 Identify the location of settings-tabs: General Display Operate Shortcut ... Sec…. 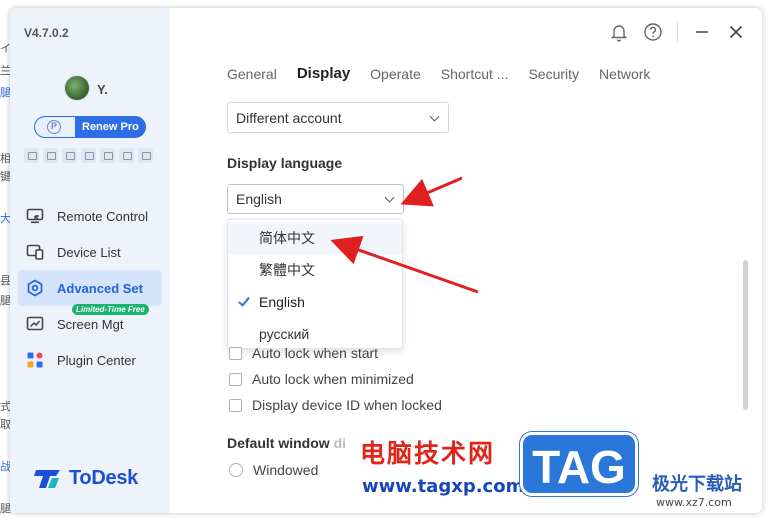
(448, 73).